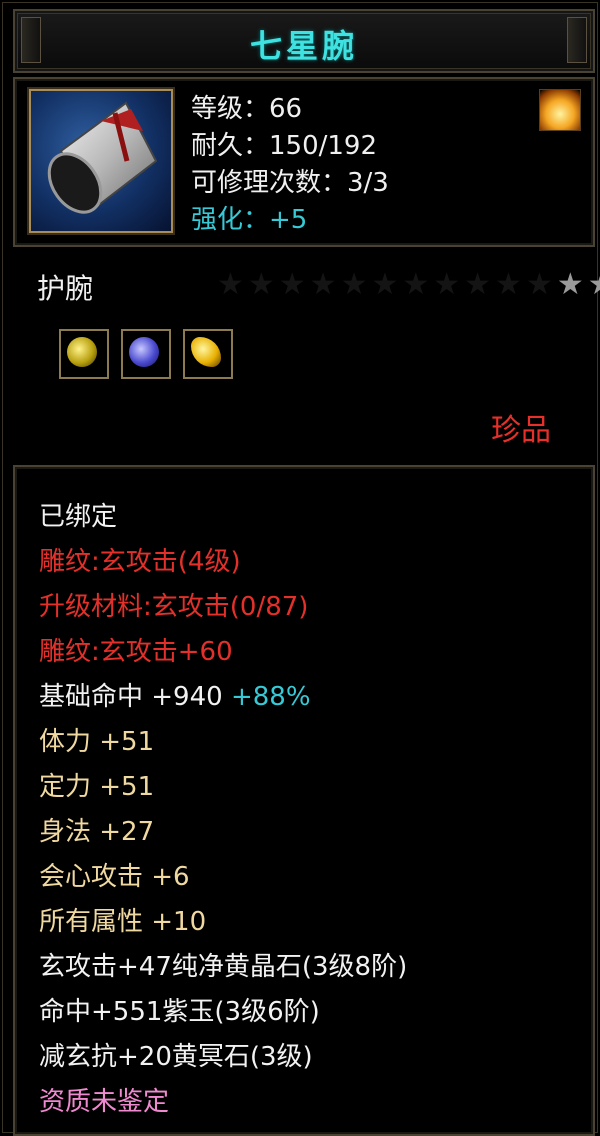 This screenshot has width=600, height=1136. What do you see at coordinates (97, 787) in the screenshot?
I see `focus-line: 定力 +51` at bounding box center [97, 787].